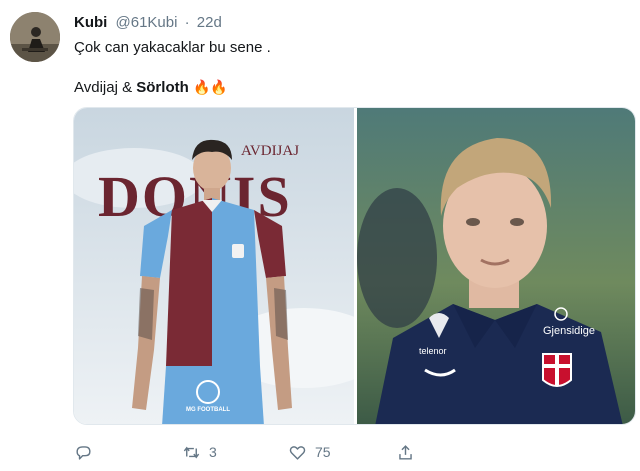 This screenshot has height=471, width=640. Describe the element at coordinates (35, 37) in the screenshot. I see `avatar` at that location.